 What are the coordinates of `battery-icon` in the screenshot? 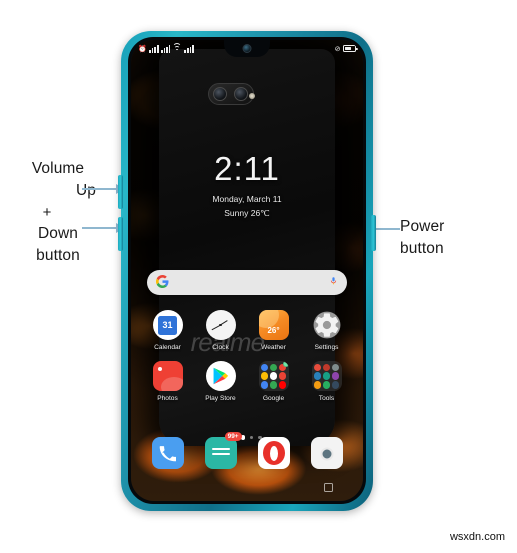 It's located at (350, 48).